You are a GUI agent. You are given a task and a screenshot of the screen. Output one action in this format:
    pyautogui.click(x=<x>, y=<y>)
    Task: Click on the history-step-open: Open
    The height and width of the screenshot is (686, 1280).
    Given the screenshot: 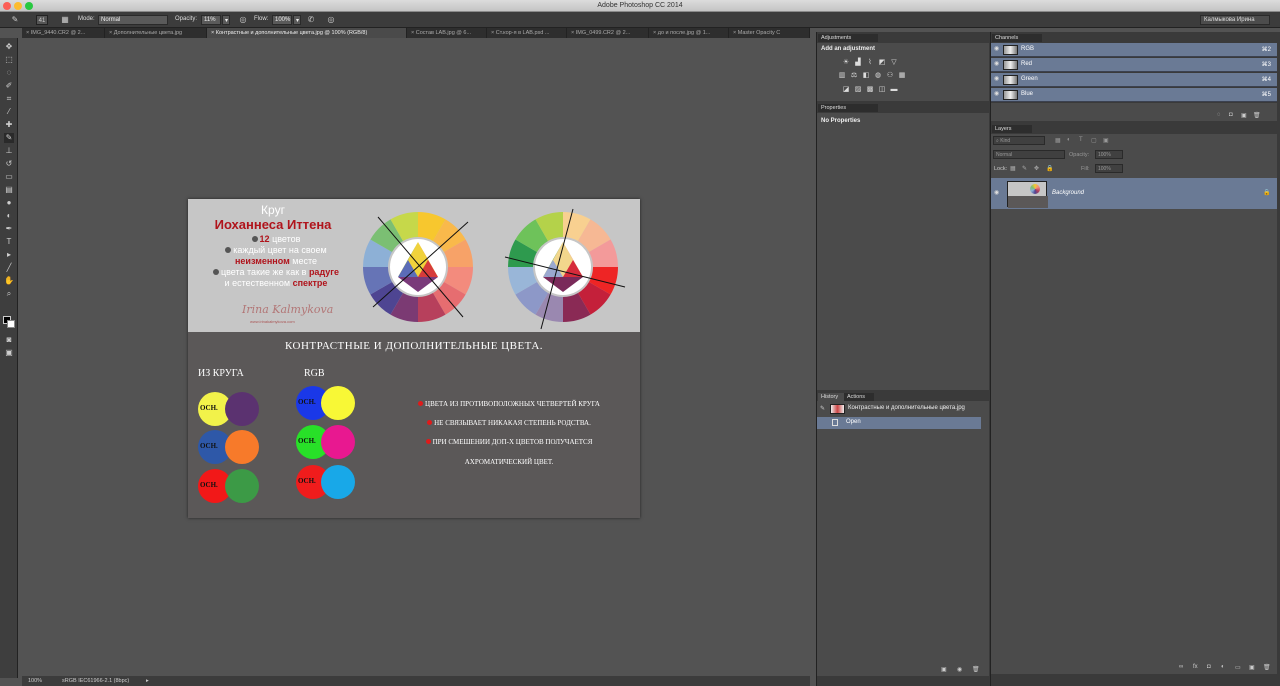 What is the action you would take?
    pyautogui.click(x=899, y=423)
    